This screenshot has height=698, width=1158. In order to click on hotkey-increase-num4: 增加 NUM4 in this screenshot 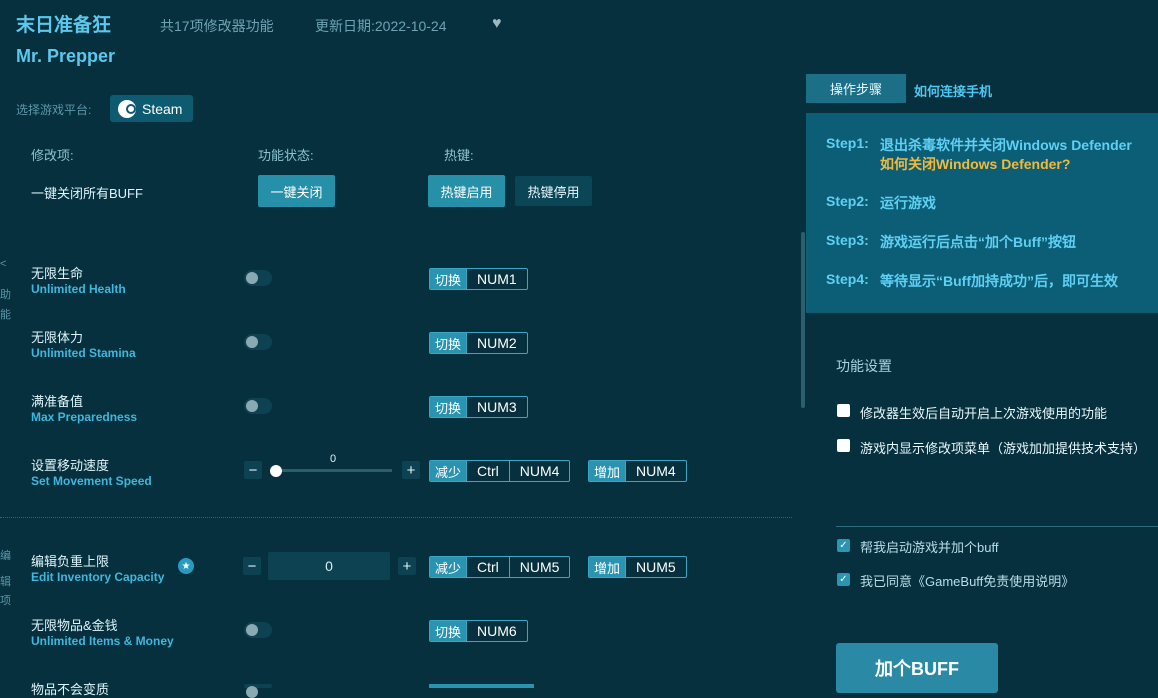, I will do `click(637, 471)`.